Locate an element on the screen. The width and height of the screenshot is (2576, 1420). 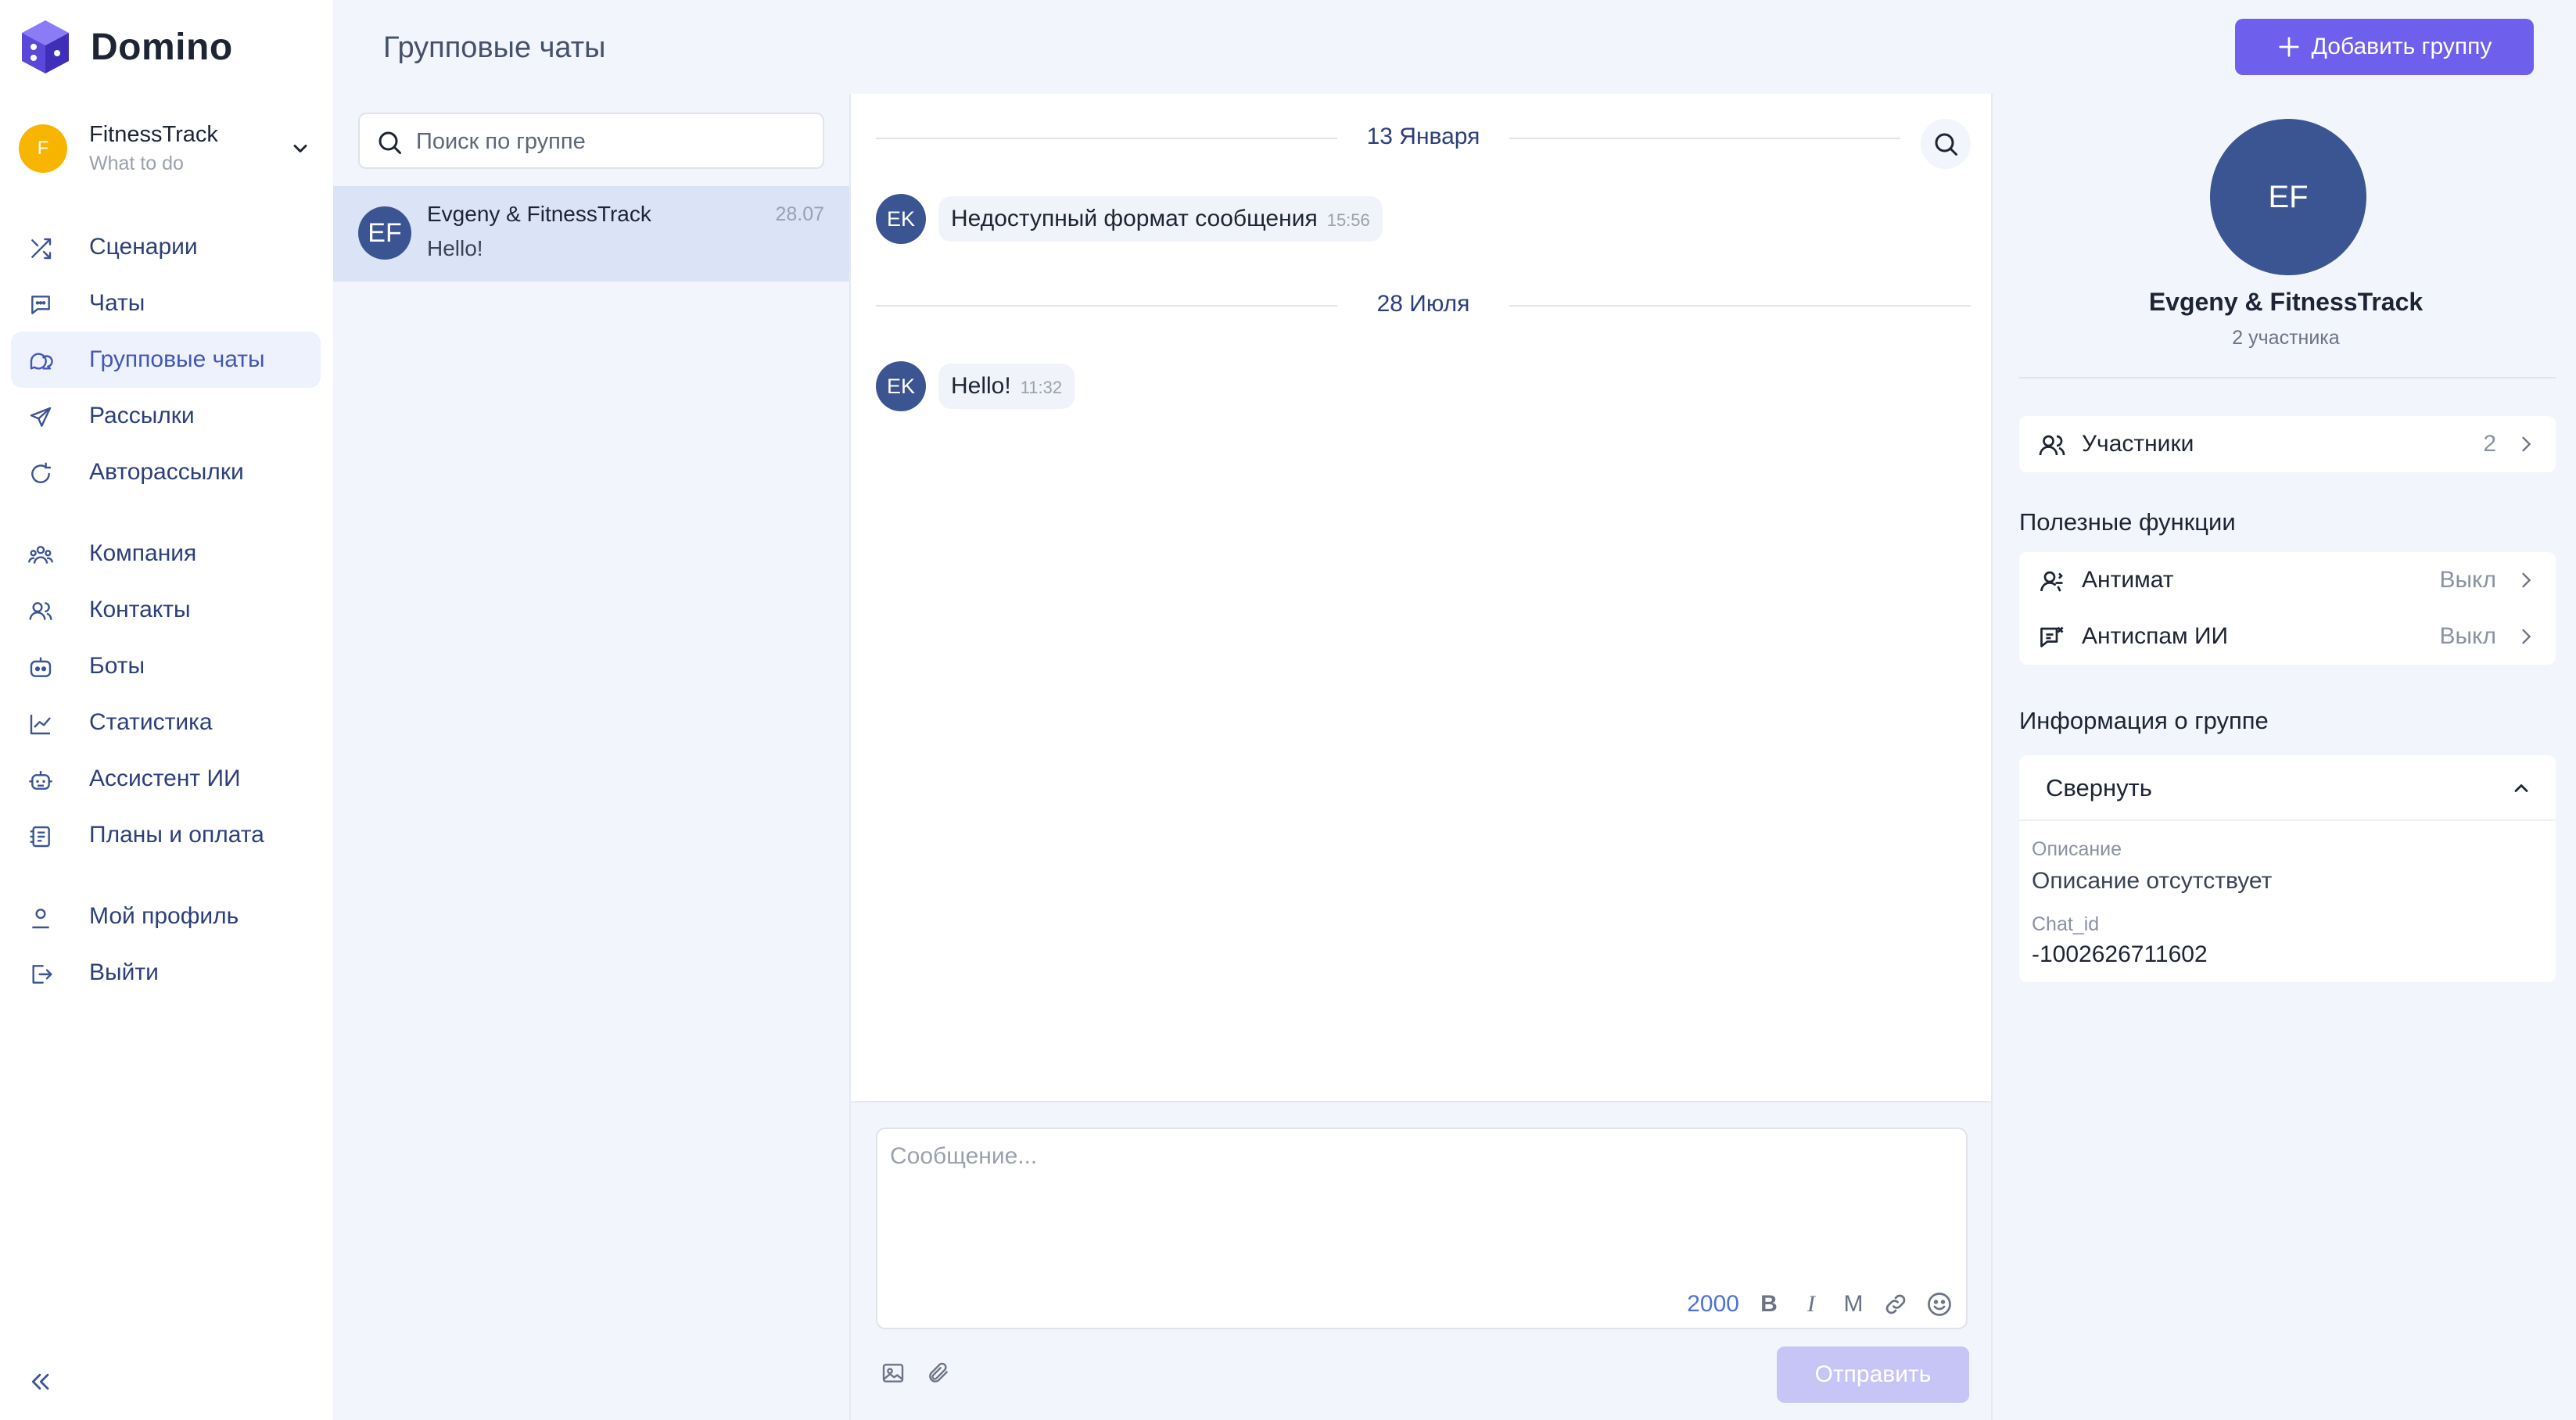
add-group-button: Добавить группу is located at coordinates (2384, 47).